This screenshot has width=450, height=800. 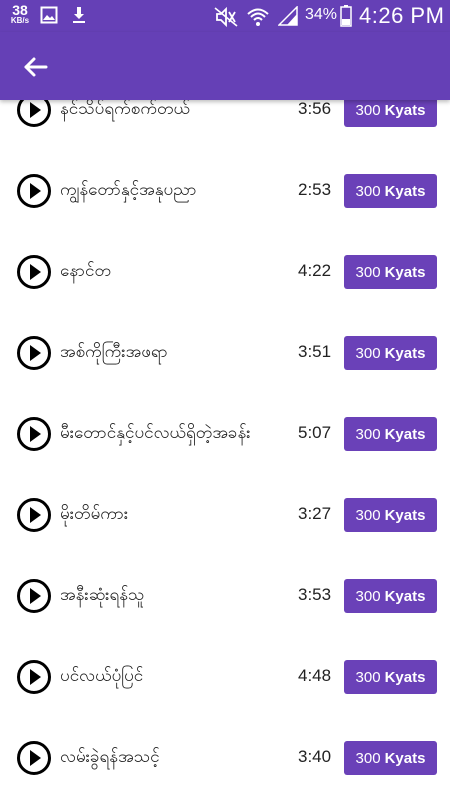 I want to click on mute-icon, so click(x=226, y=17).